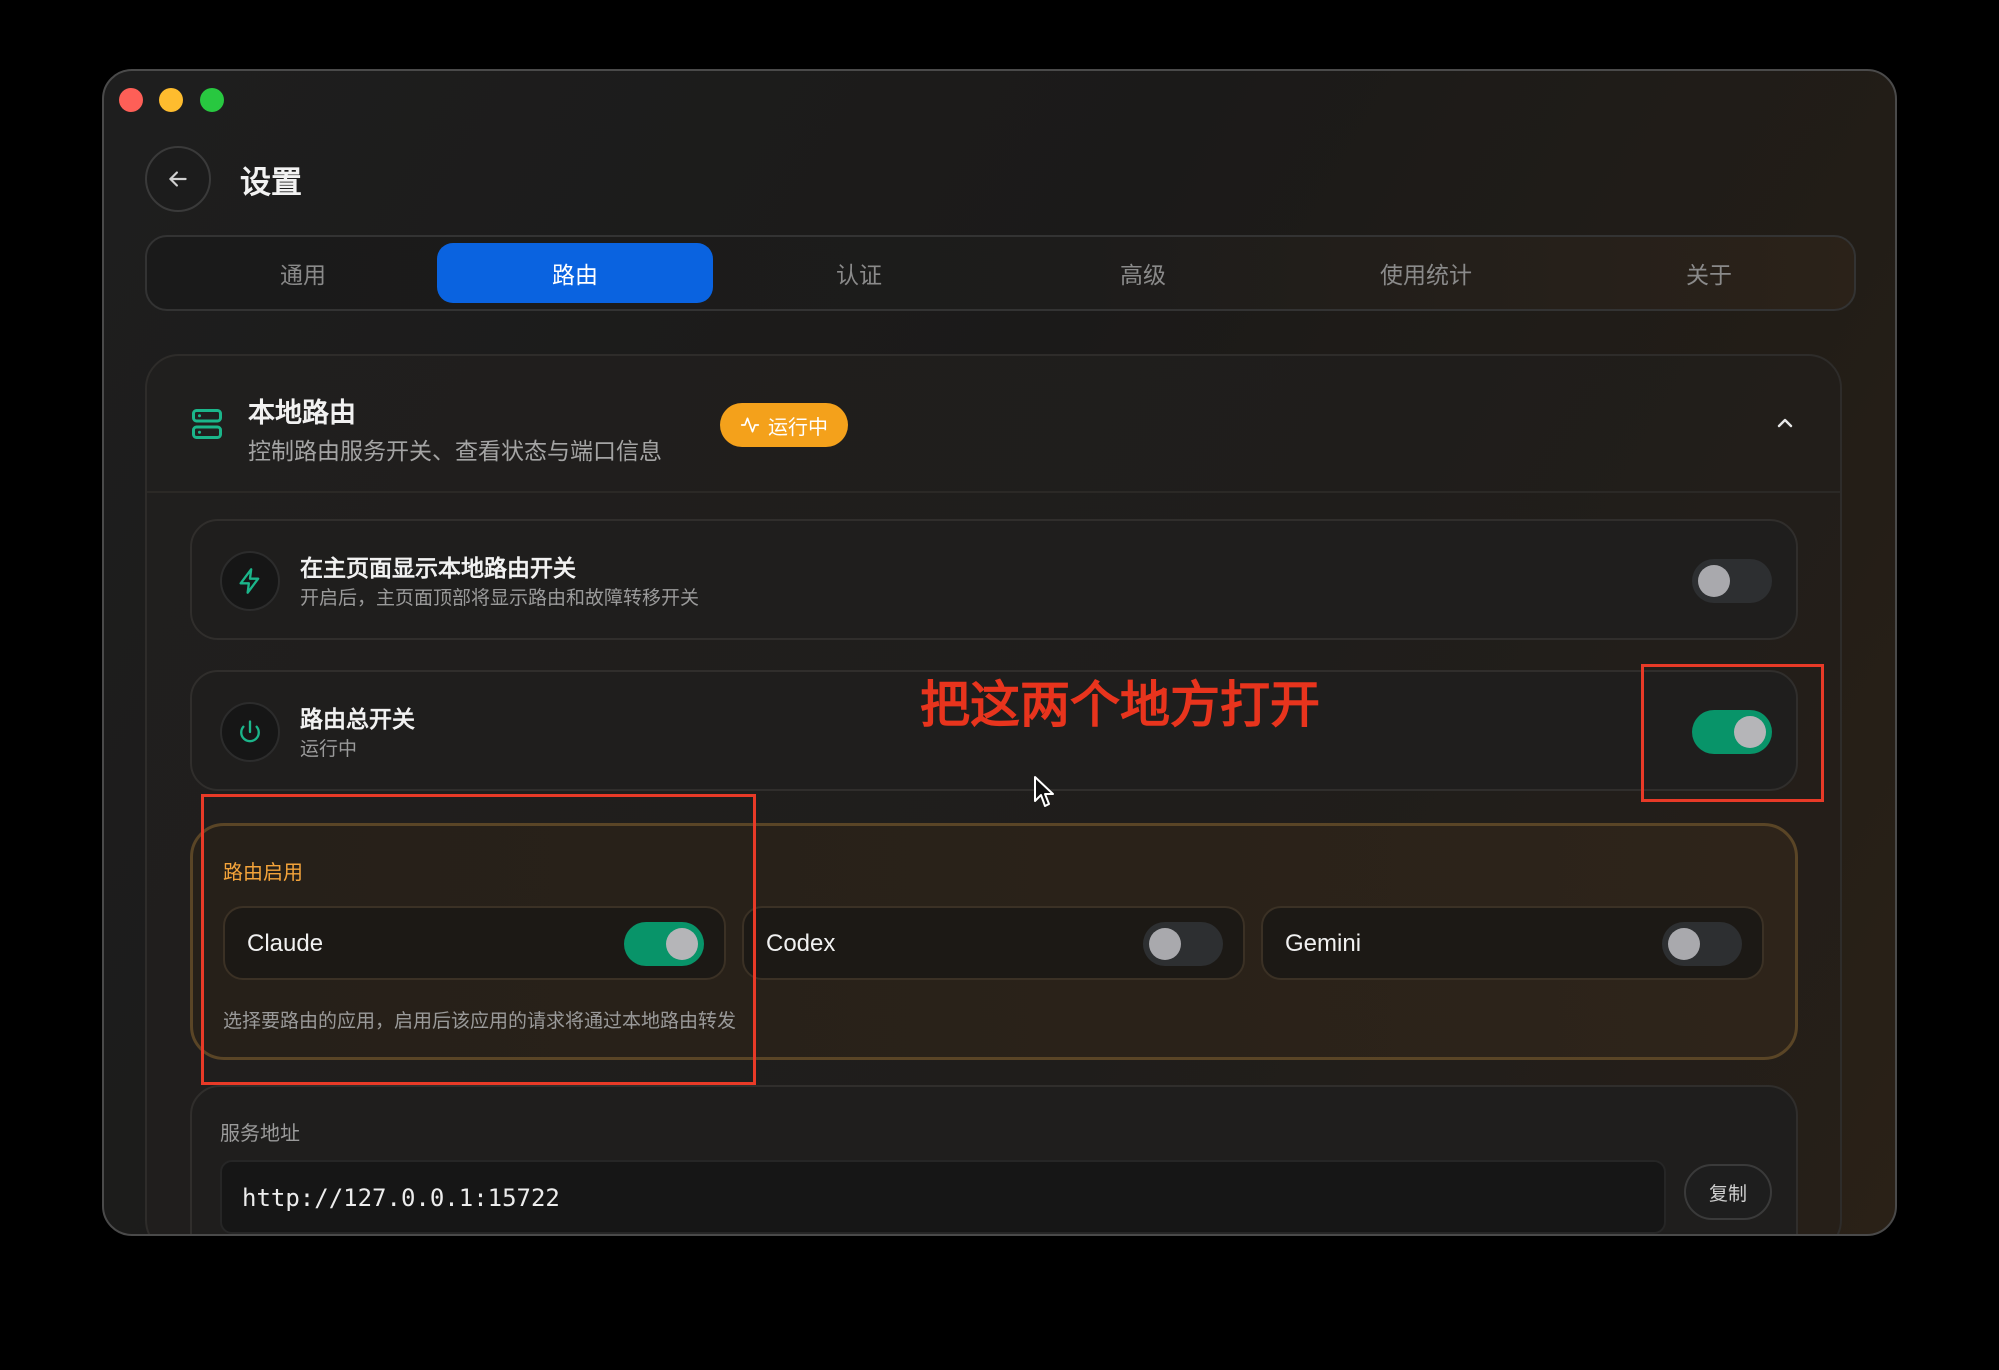  What do you see at coordinates (401, 1198) in the screenshot?
I see `service-address-value: http://127.0.0.1:15722` at bounding box center [401, 1198].